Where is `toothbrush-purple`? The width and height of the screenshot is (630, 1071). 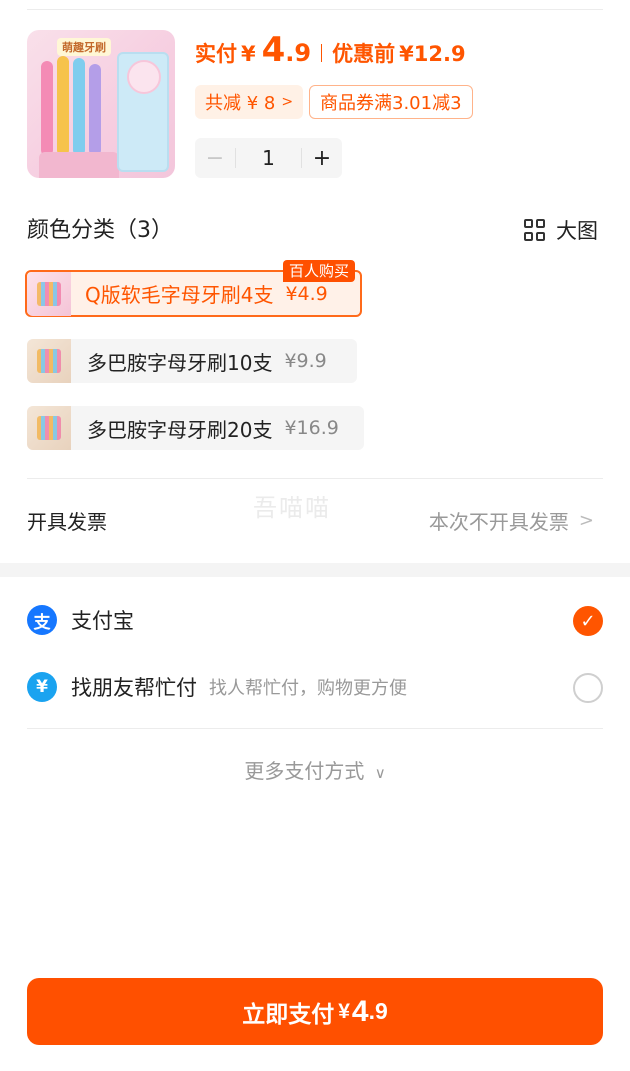
toothbrush-purple is located at coordinates (95, 110).